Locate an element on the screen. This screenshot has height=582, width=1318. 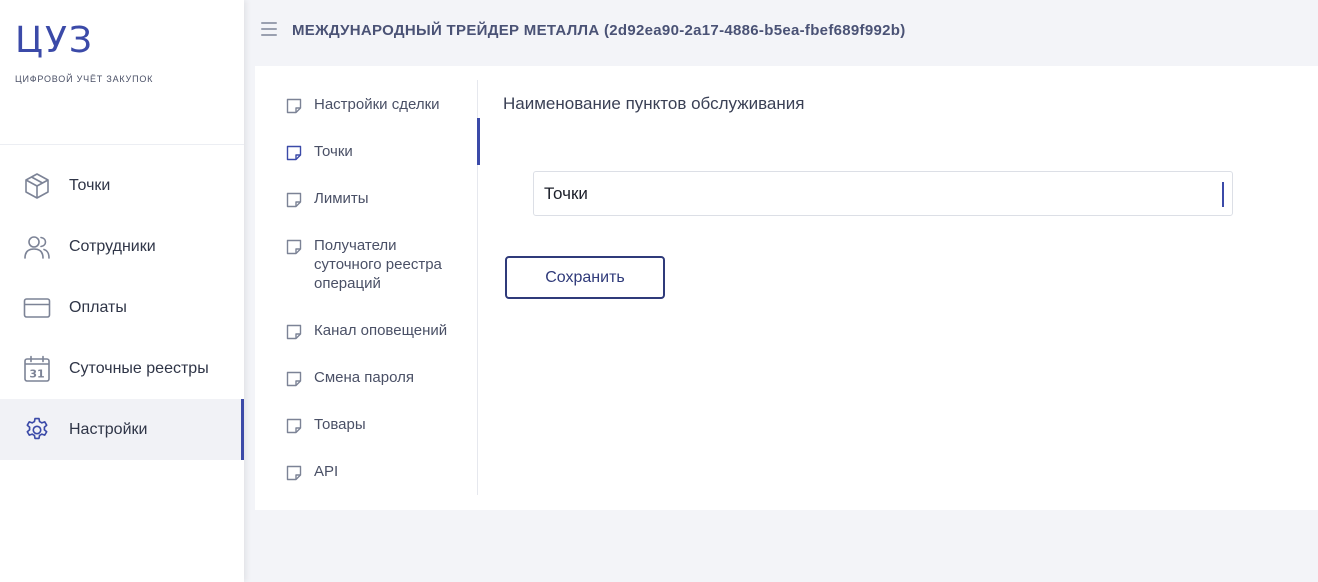
sidebar-item-points: Точки is located at coordinates (122, 185).